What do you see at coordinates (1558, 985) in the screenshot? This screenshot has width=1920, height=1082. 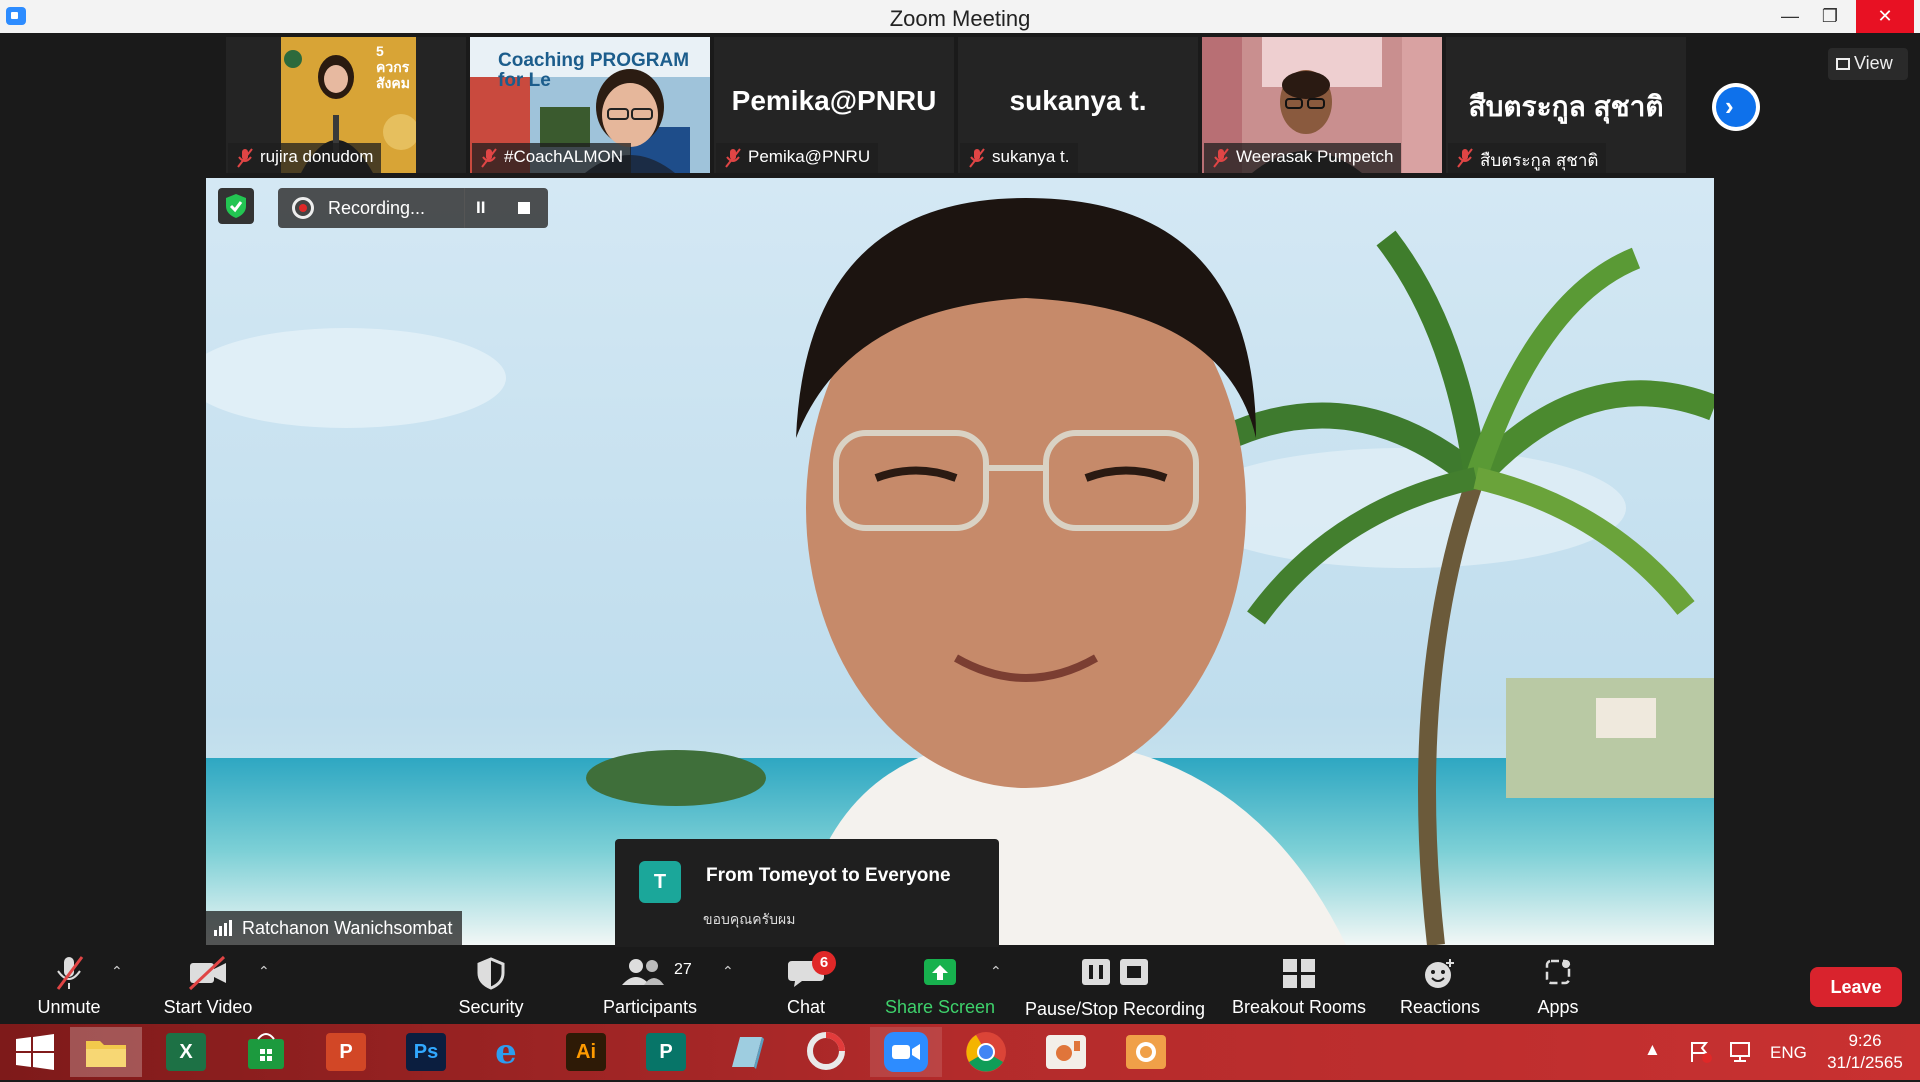 I see `apps-button: Apps` at bounding box center [1558, 985].